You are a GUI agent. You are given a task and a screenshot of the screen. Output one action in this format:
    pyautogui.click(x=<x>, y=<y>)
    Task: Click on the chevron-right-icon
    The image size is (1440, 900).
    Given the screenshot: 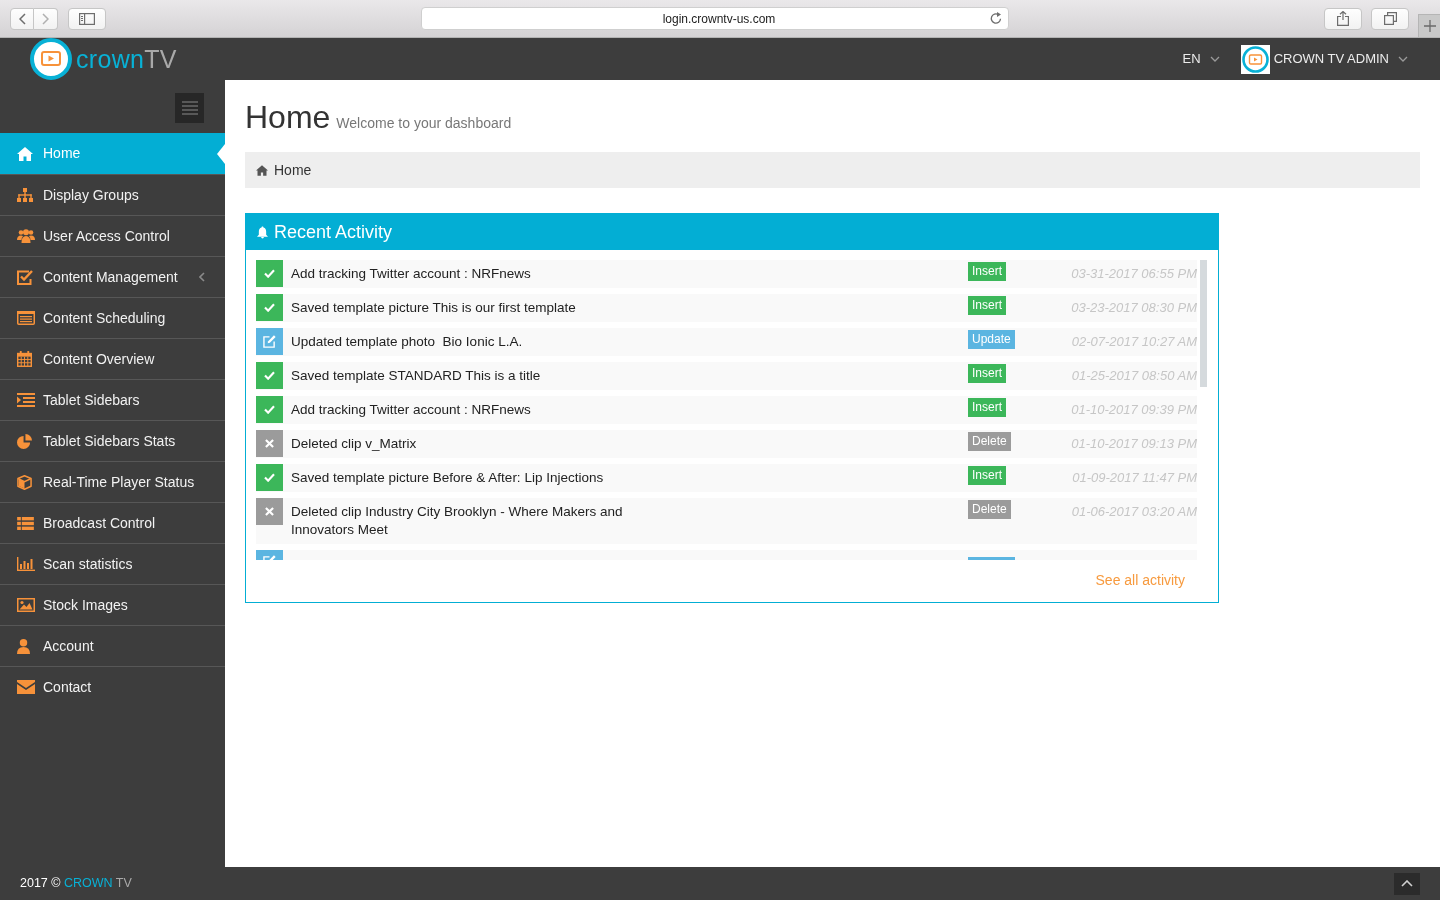 What is the action you would take?
    pyautogui.click(x=45, y=18)
    